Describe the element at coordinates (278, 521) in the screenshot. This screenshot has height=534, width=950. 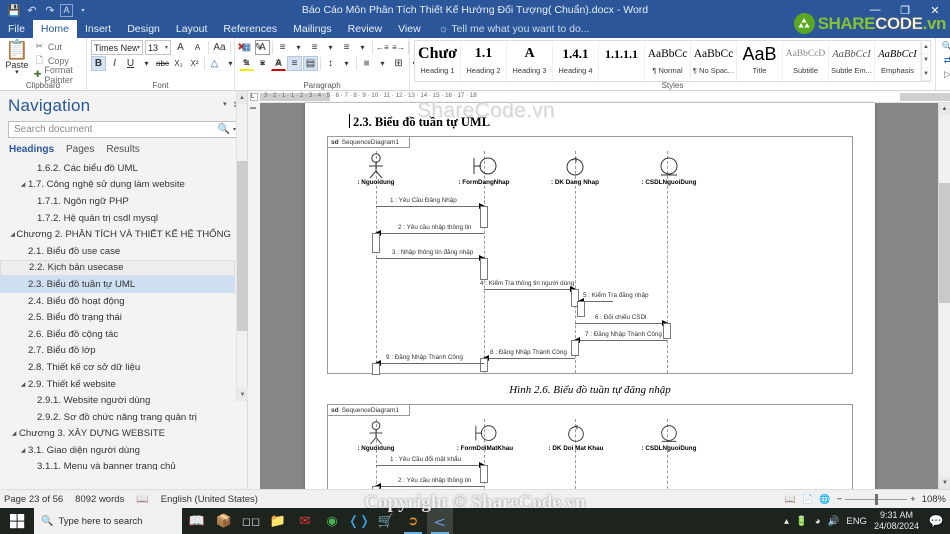
I see `file-explorer-icon: 📁` at that location.